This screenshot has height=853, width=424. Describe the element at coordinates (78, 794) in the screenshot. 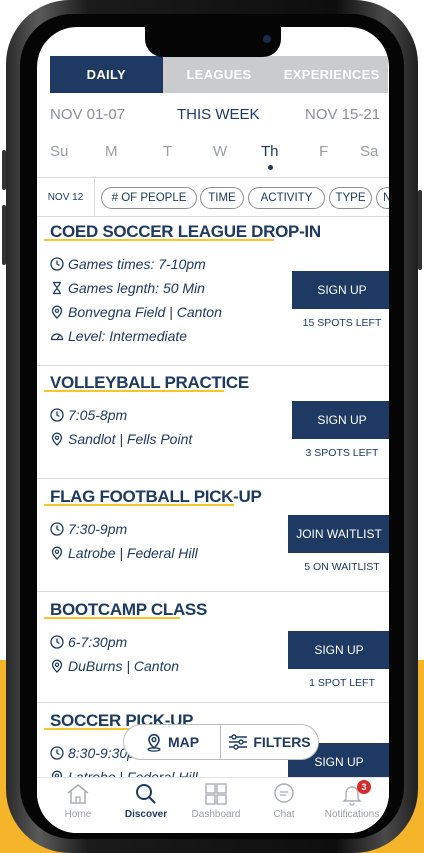

I see `home-icon` at that location.